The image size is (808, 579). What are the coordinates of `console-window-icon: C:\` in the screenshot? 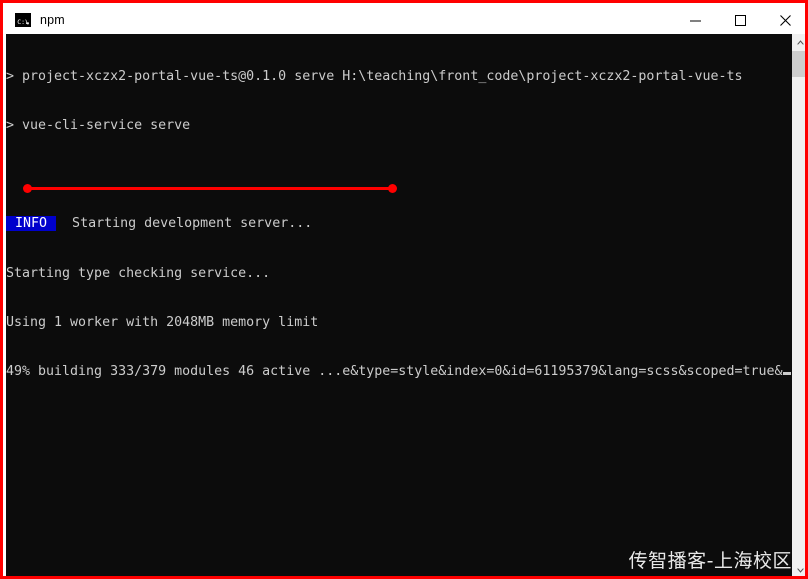 It's located at (23, 20).